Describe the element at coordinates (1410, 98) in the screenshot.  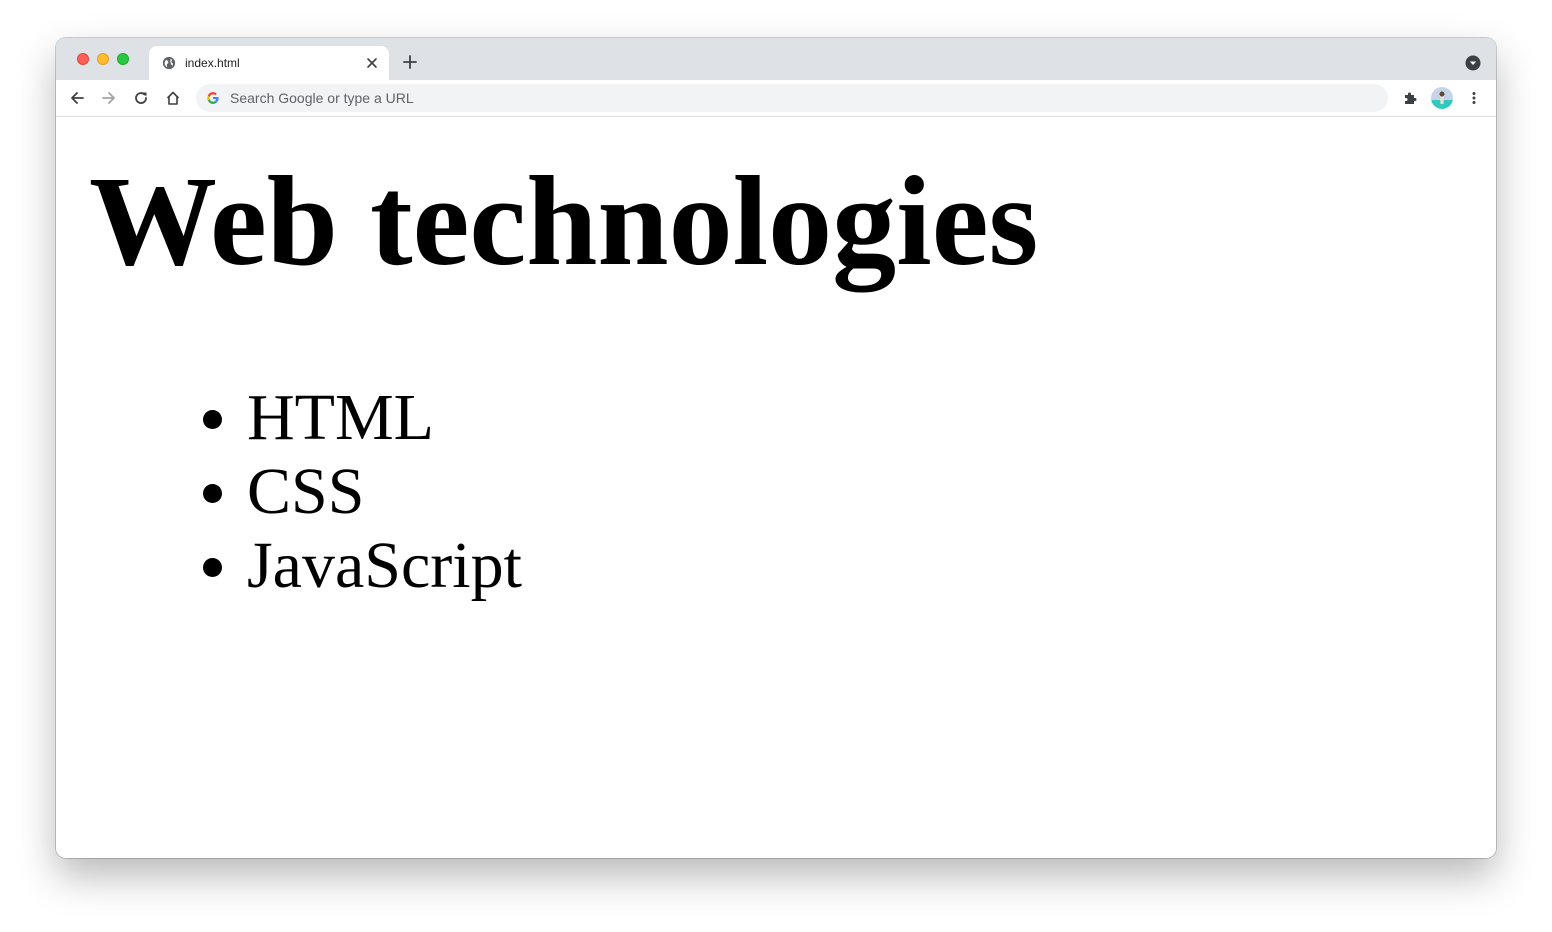
I see `extensions-icon` at that location.